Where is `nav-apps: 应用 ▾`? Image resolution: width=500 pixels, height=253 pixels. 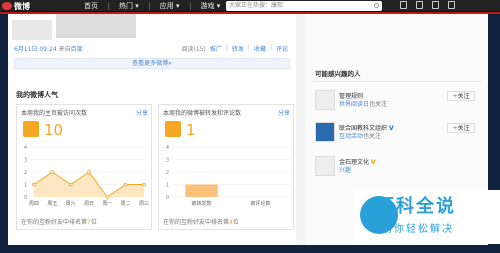
nav-apps: 应用 ▾ is located at coordinates (170, 6).